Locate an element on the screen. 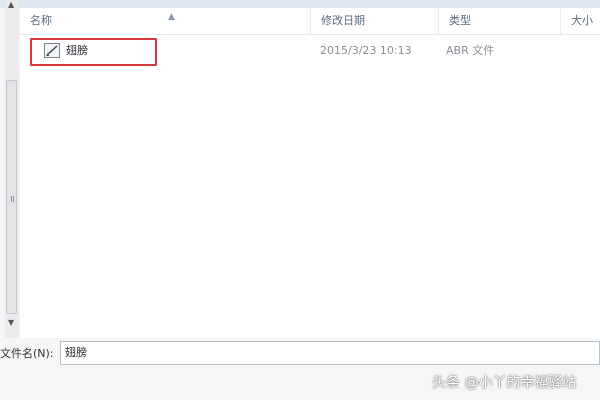  column-header-row: 名称 ▲ 修改日期 类型 大小 is located at coordinates (310, 21).